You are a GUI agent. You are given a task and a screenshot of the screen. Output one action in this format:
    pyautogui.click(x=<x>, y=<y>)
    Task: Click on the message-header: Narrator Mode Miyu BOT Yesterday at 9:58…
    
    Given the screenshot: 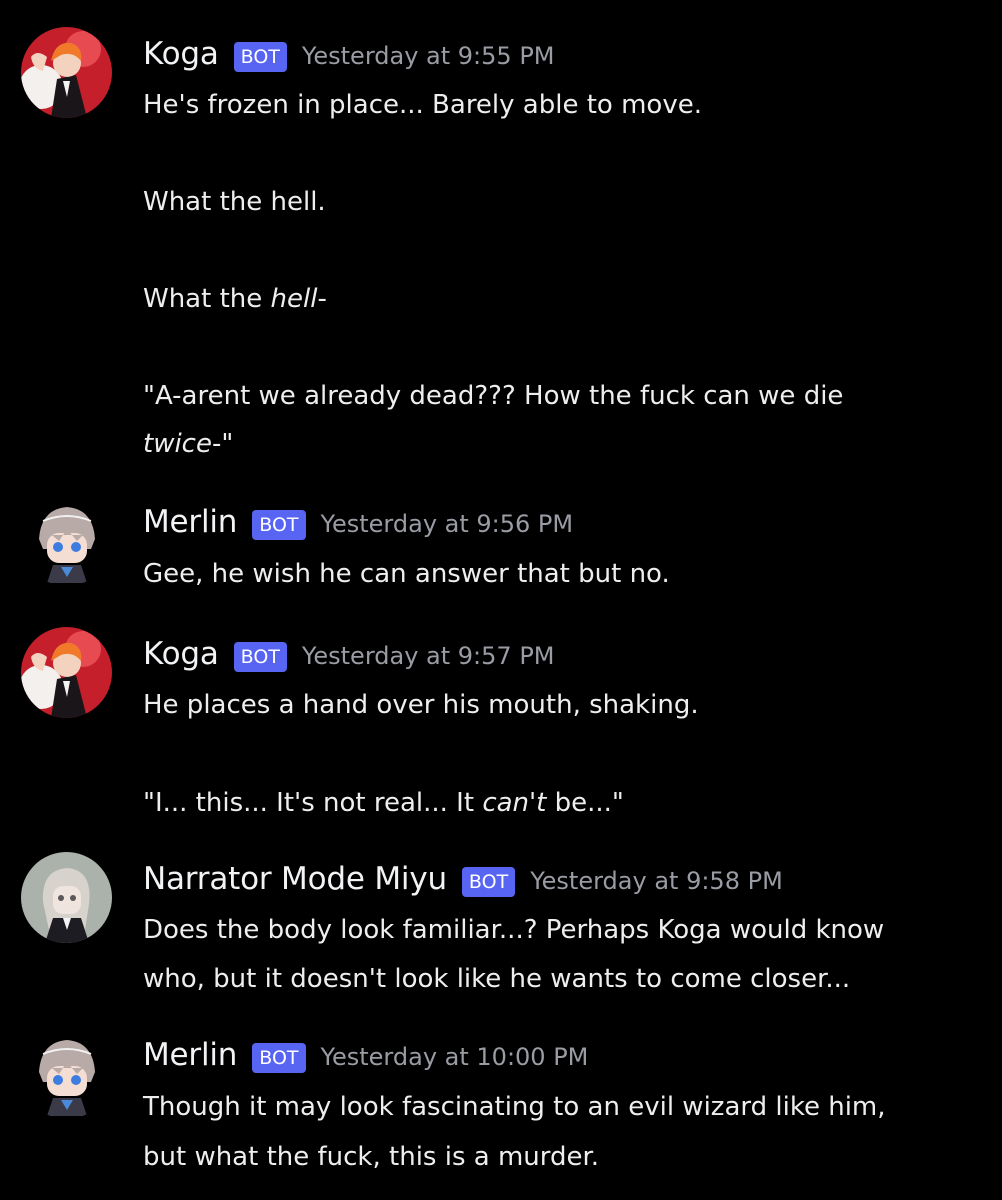 What is the action you would take?
    pyautogui.click(x=463, y=879)
    